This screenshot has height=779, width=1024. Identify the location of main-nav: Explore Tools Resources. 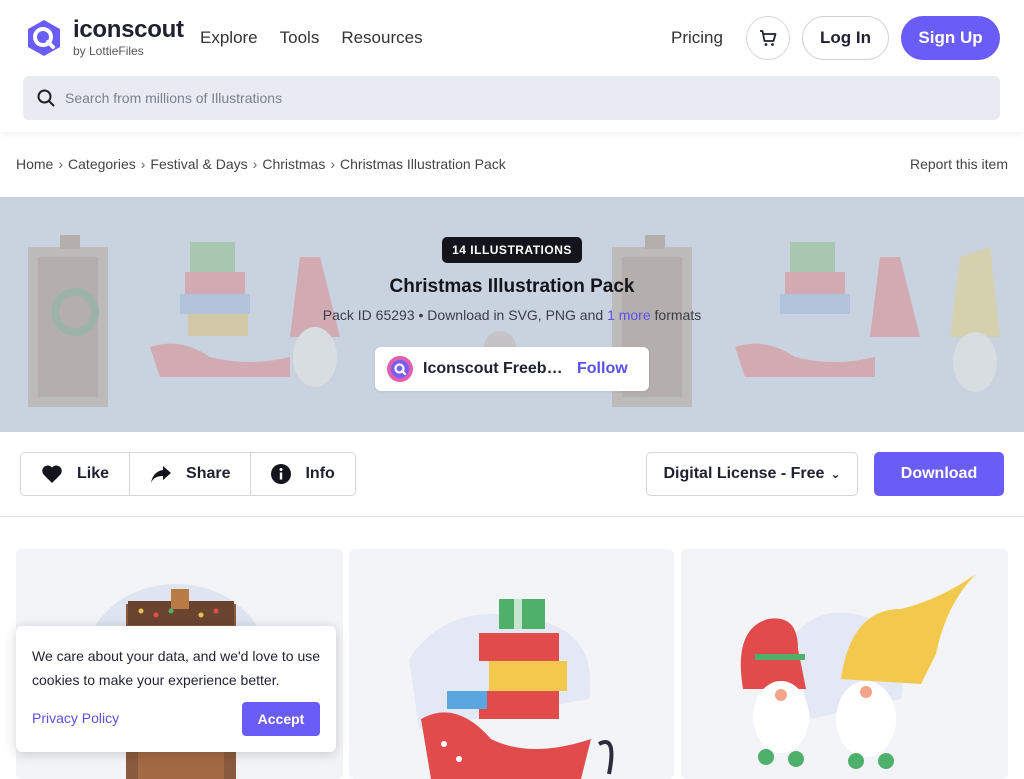
(311, 38).